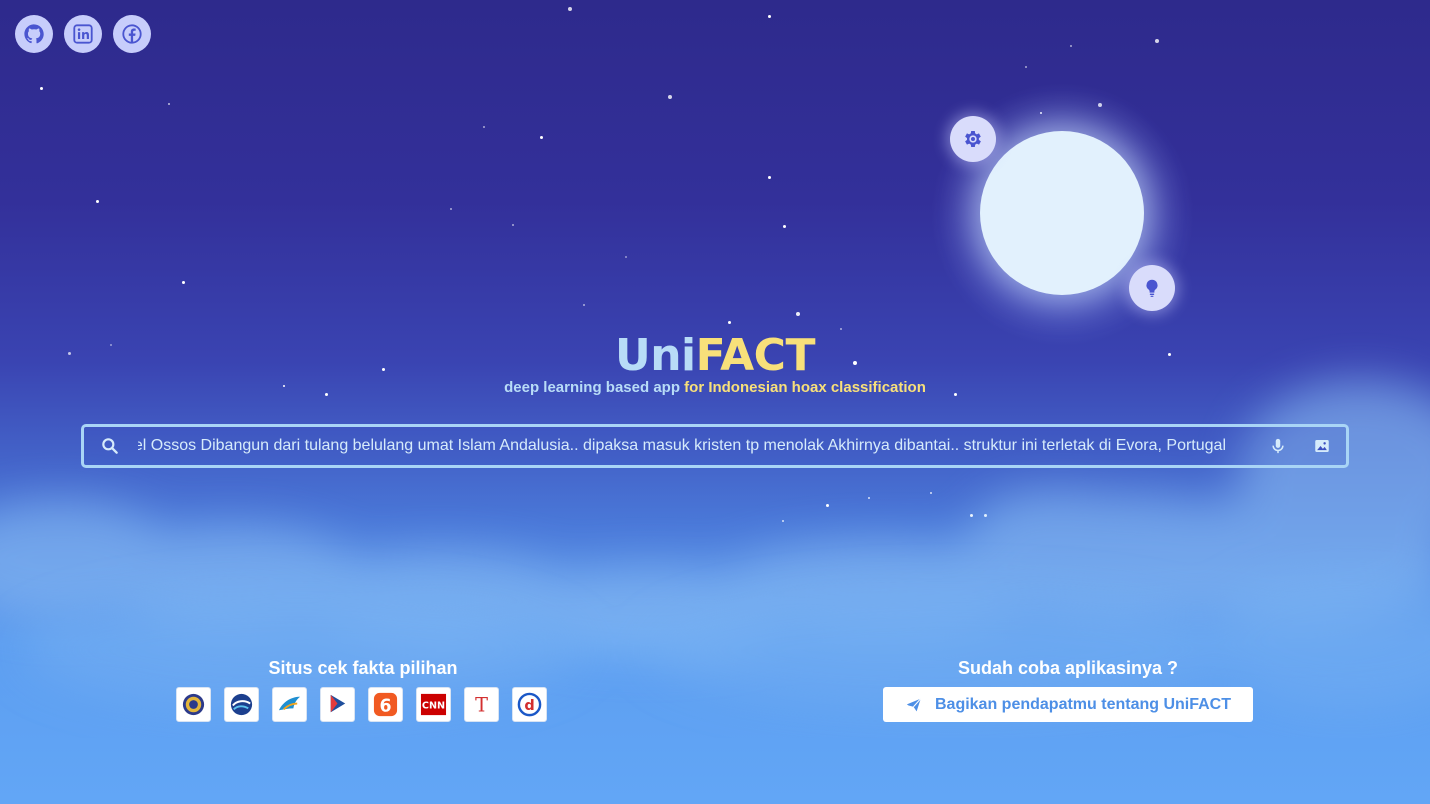 This screenshot has width=1430, height=804. Describe the element at coordinates (363, 668) in the screenshot. I see `fact-sites-title: Situs cek fakta pilihan` at that location.